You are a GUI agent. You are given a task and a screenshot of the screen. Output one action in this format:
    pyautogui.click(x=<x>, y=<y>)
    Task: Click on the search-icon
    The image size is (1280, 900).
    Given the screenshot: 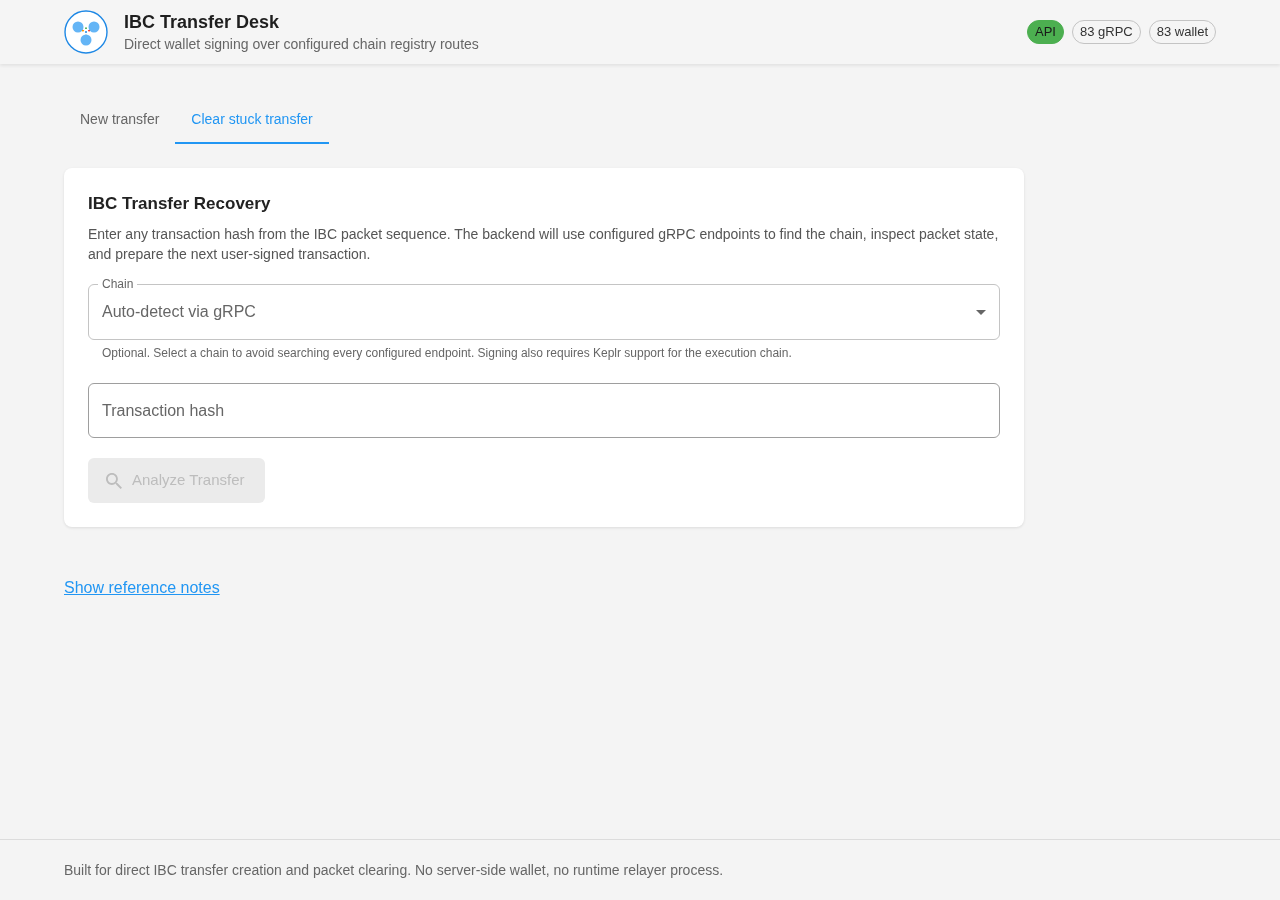 What is the action you would take?
    pyautogui.click(x=114, y=480)
    